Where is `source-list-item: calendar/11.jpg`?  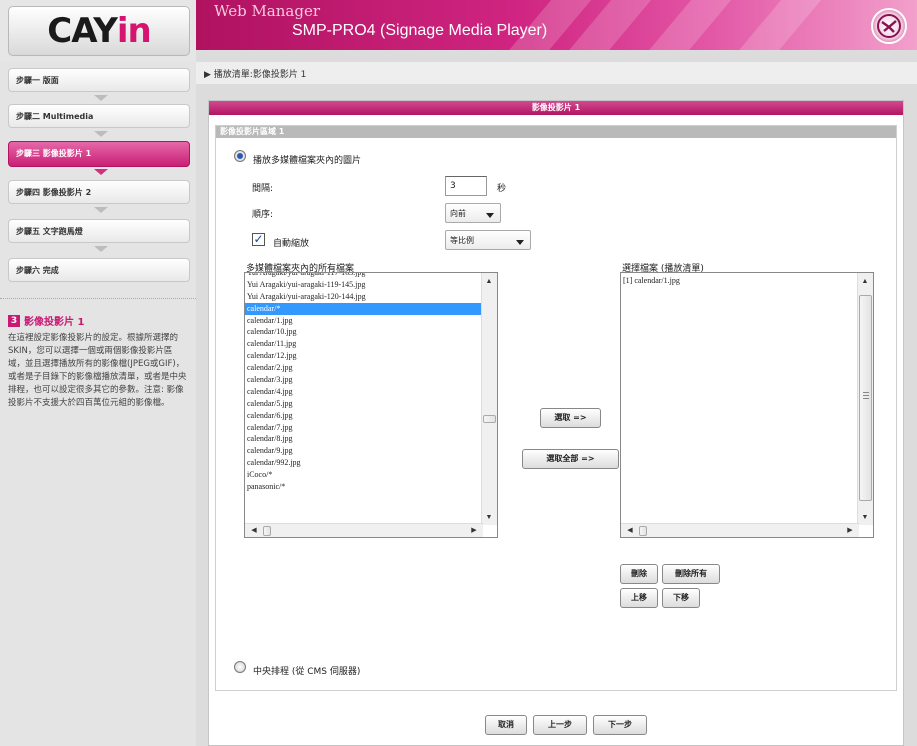 source-list-item: calendar/11.jpg is located at coordinates (363, 344).